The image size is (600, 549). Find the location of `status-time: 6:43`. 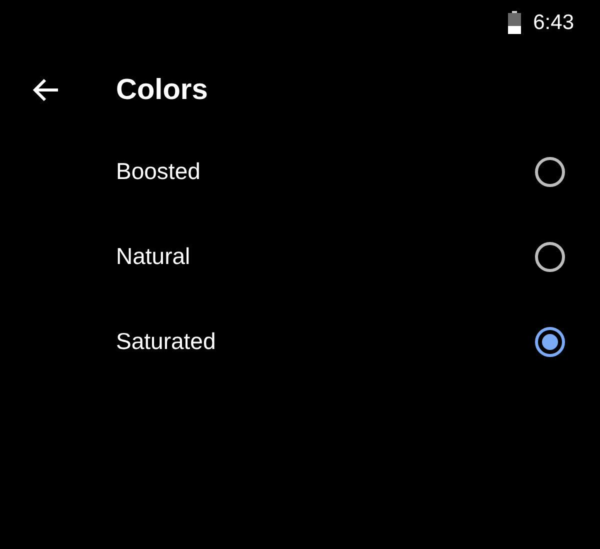

status-time: 6:43 is located at coordinates (553, 22).